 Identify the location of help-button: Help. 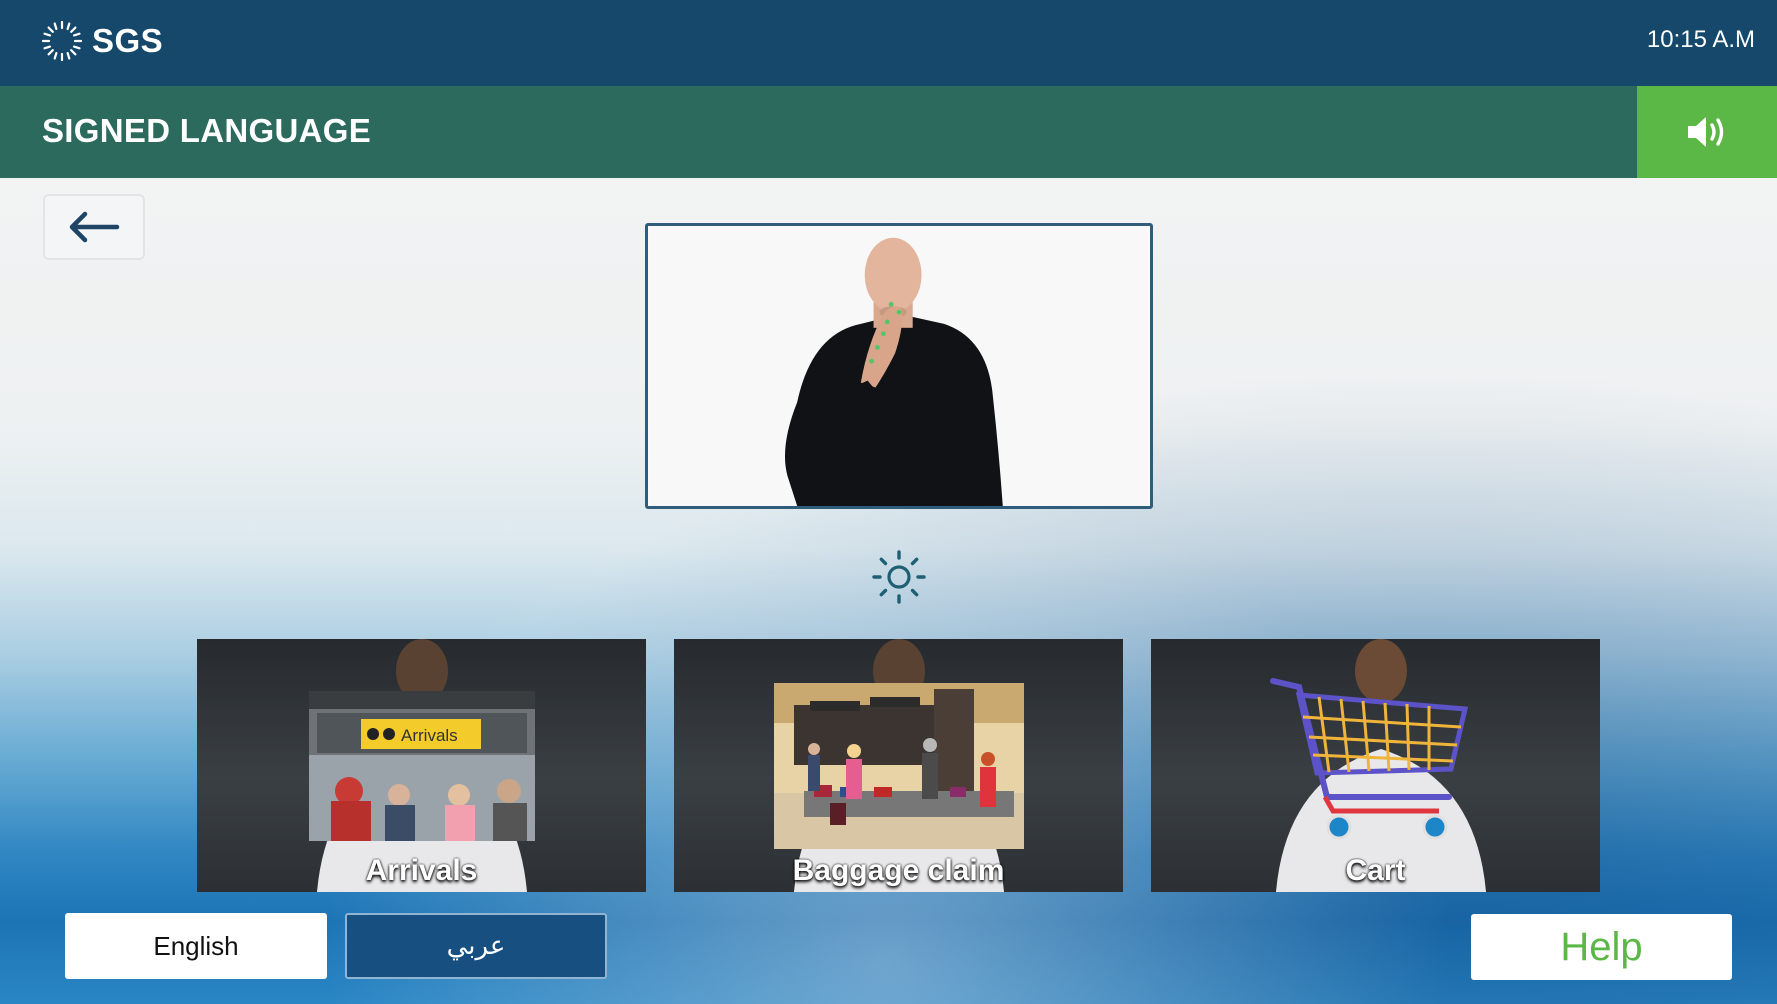
(1601, 947).